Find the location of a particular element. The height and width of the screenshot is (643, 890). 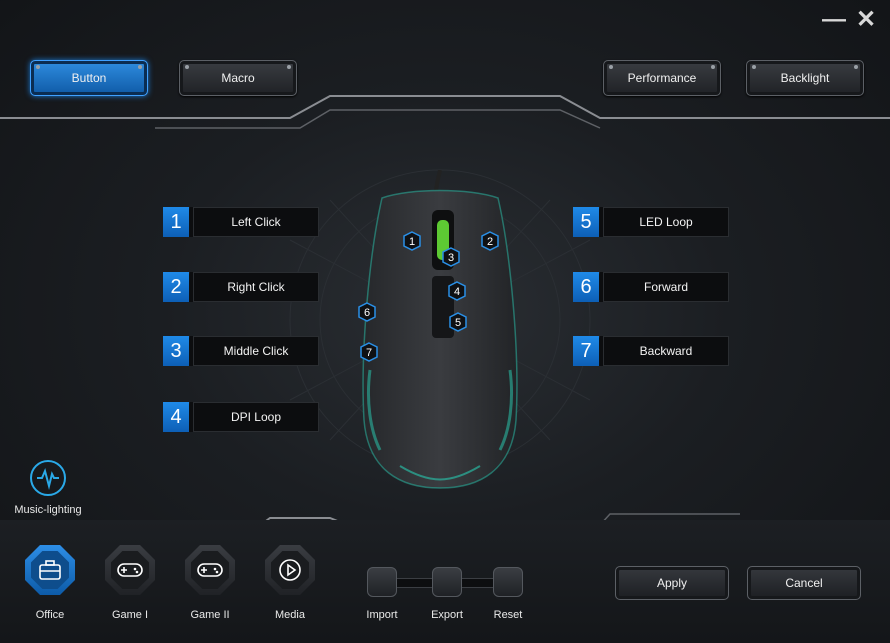

assignment-number: 7 is located at coordinates (586, 351).